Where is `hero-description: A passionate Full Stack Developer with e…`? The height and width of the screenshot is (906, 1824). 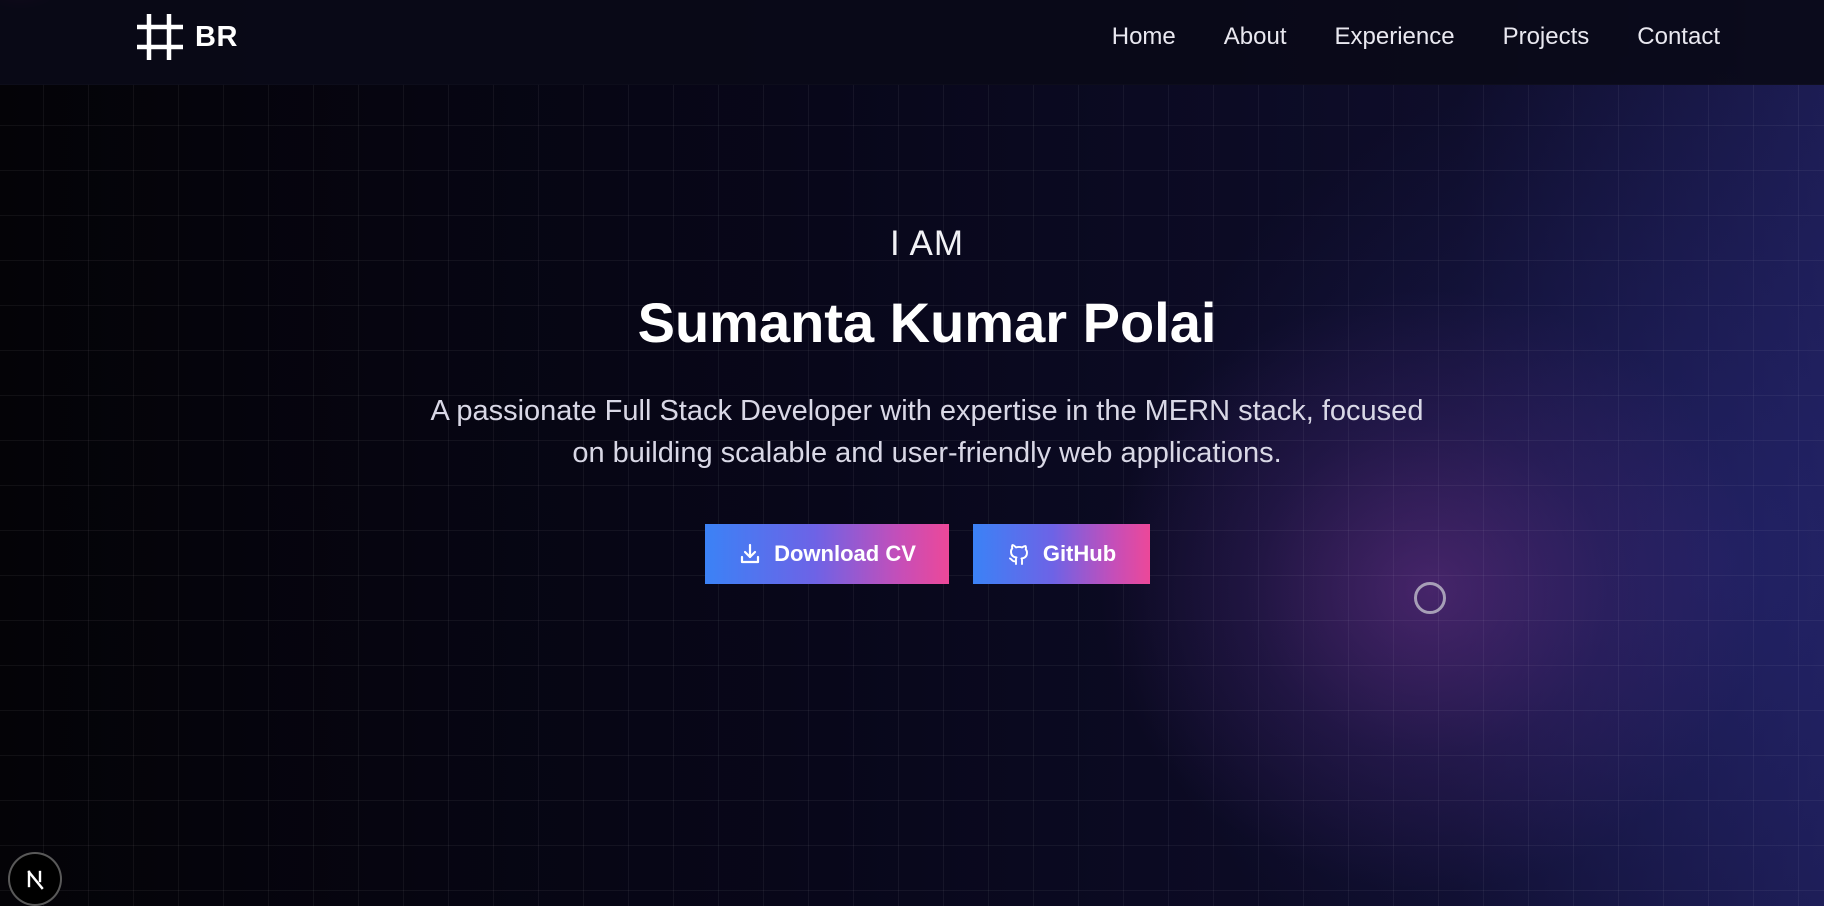 hero-description: A passionate Full Stack Developer with e… is located at coordinates (927, 432).